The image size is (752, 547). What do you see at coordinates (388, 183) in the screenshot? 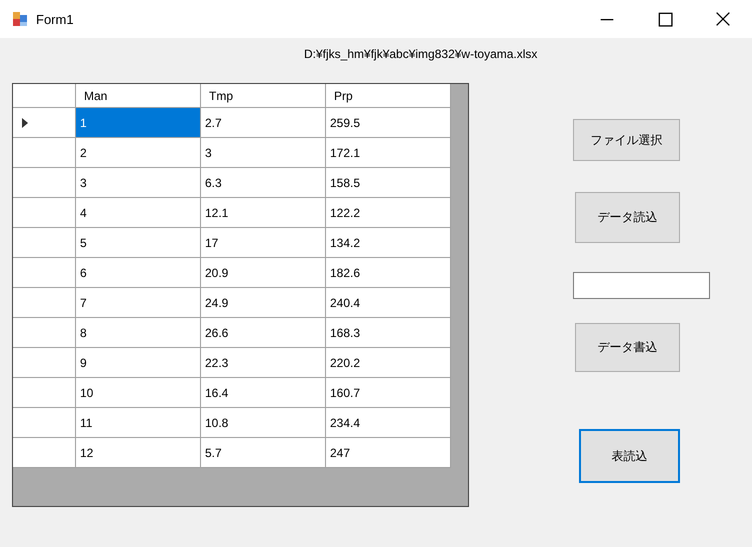
I see `table-cell: 158.5` at bounding box center [388, 183].